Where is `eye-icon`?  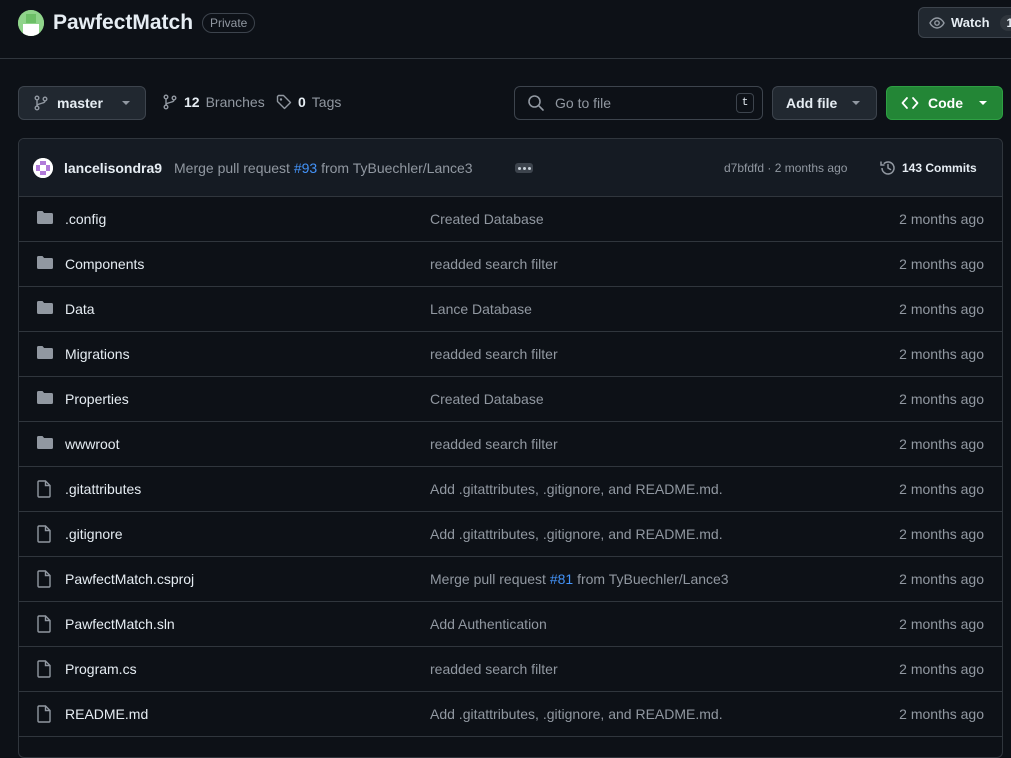 eye-icon is located at coordinates (937, 23).